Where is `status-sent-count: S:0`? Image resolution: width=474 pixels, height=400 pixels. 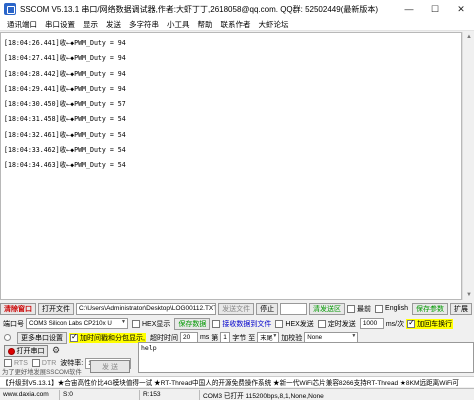
status-sent-count: S:0 is located at coordinates (100, 394).